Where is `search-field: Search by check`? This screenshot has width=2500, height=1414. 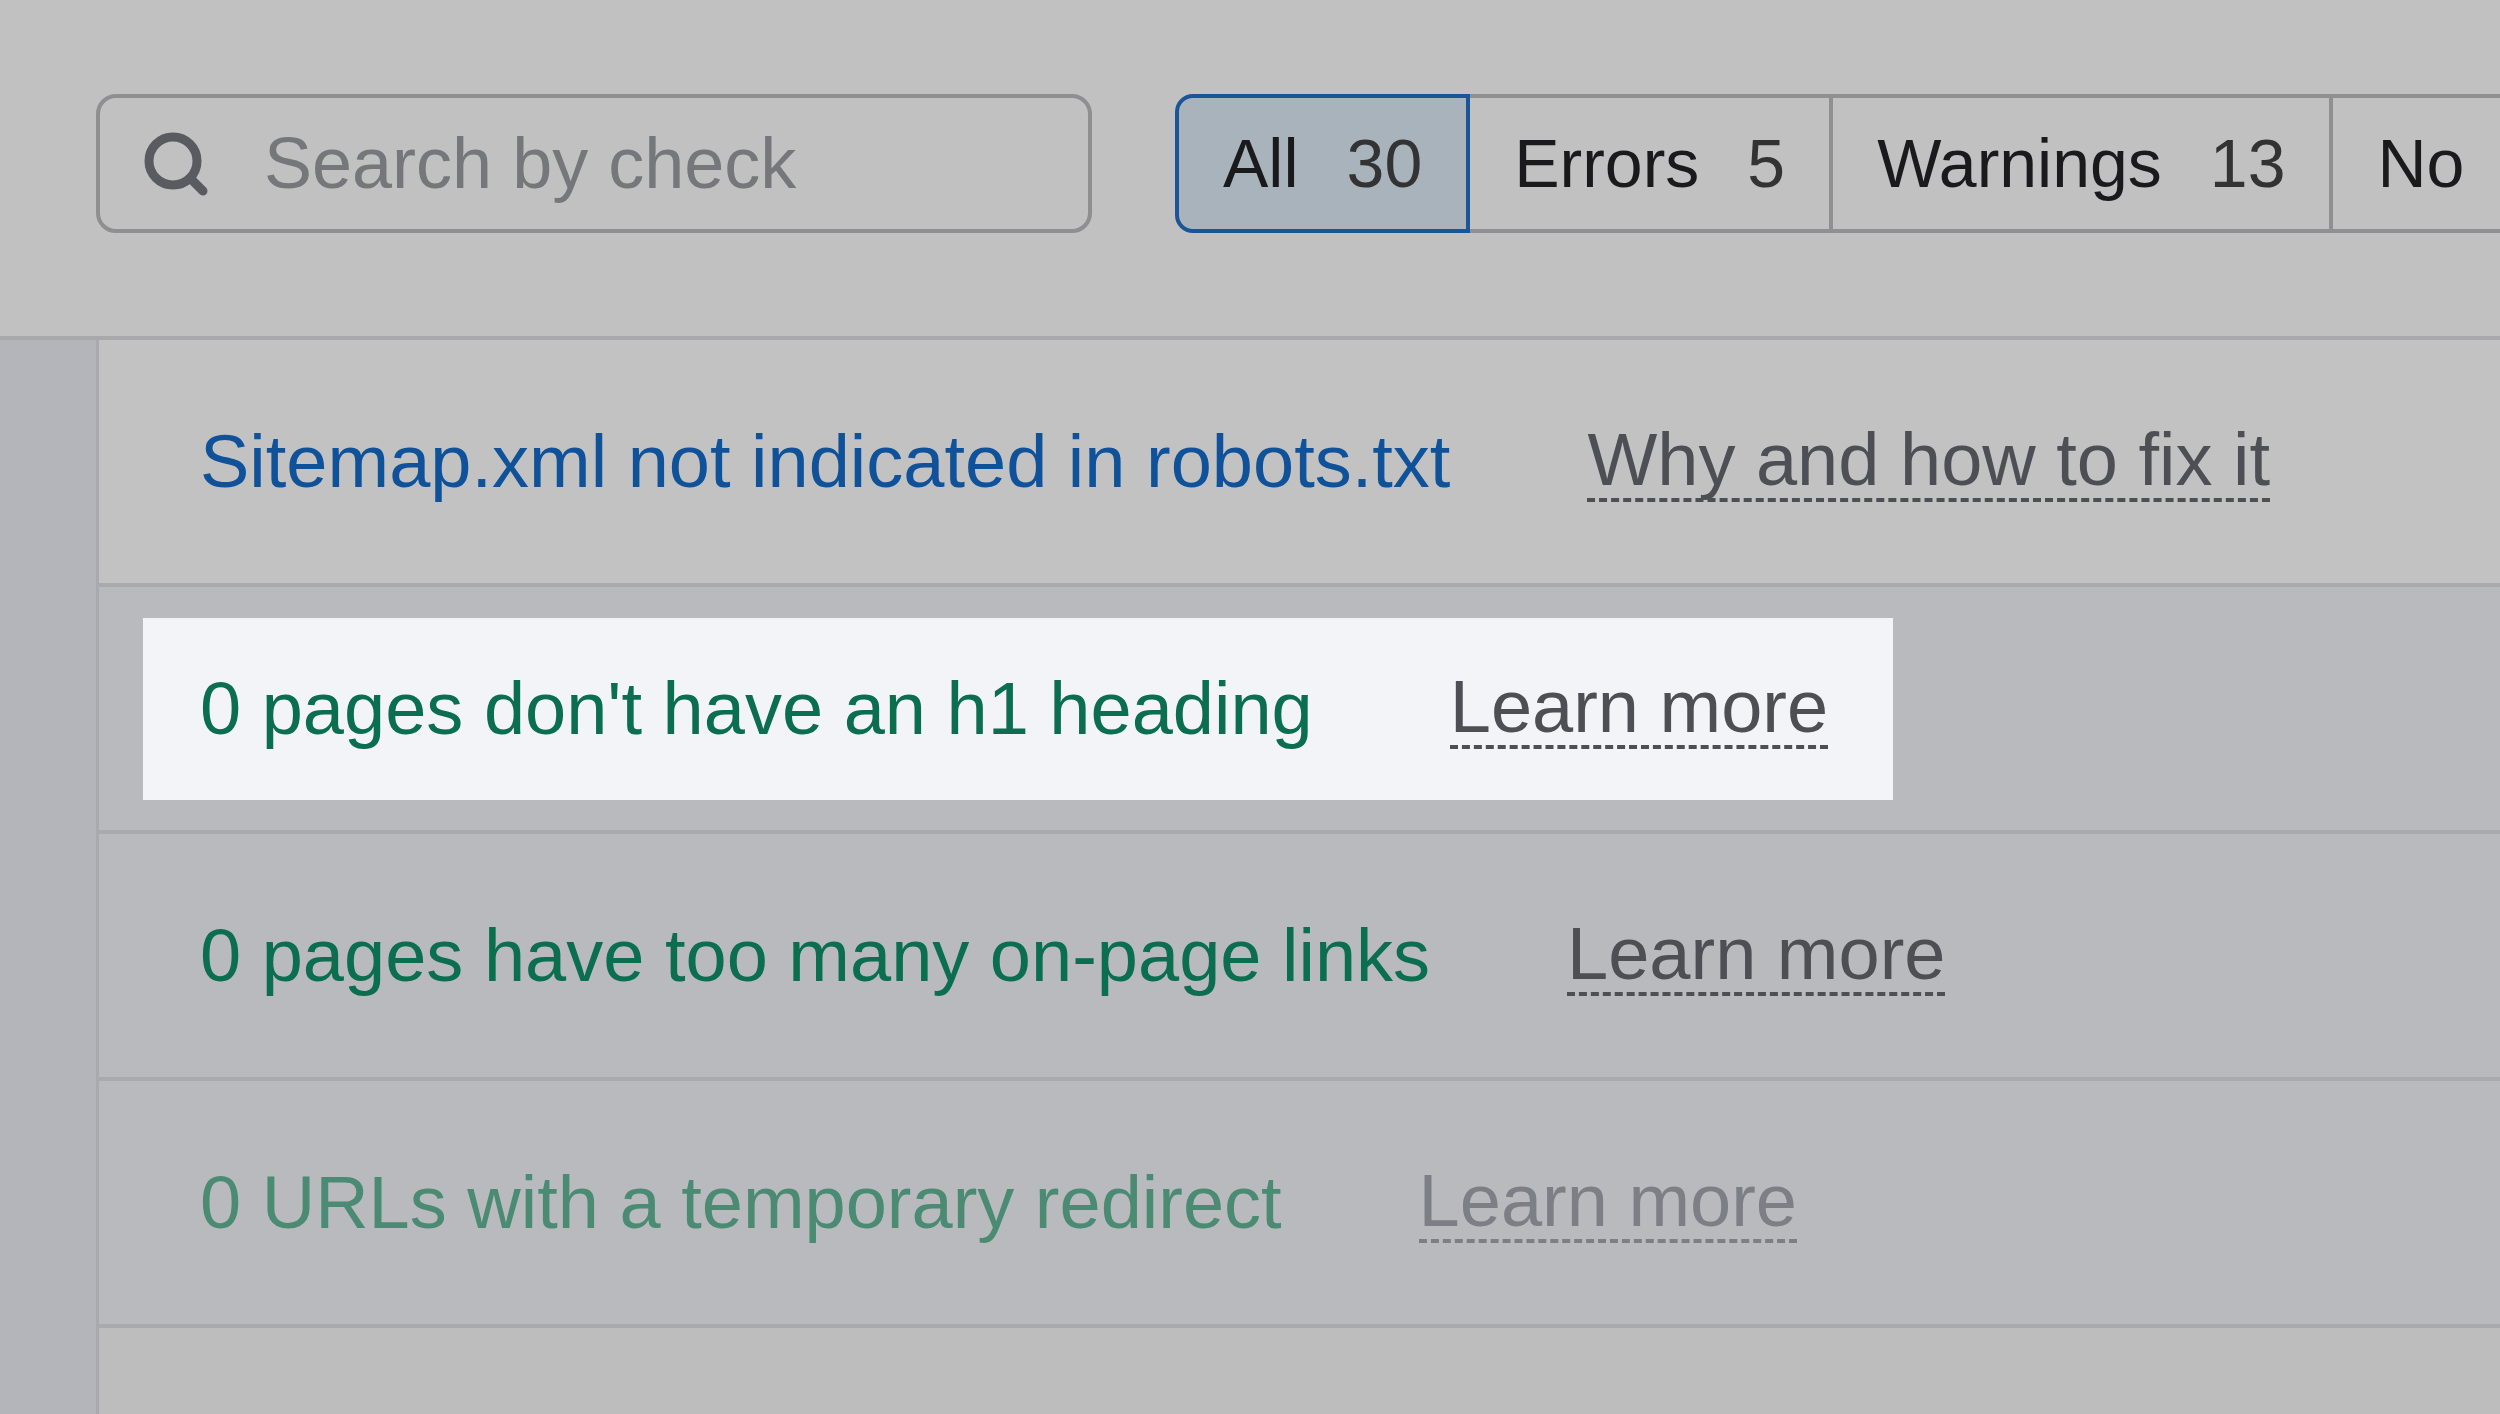
search-field: Search by check is located at coordinates (594, 163).